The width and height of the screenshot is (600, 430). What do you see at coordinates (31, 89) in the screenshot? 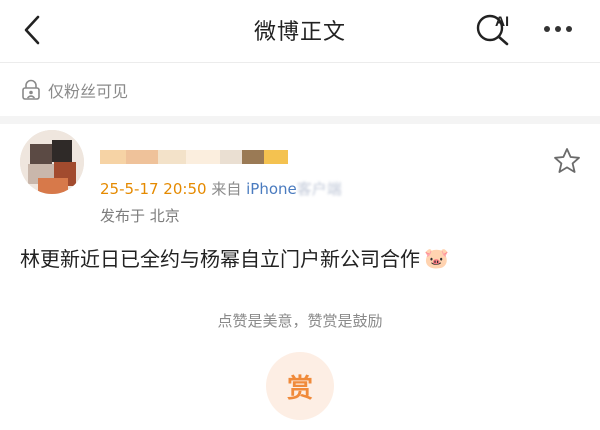
I see `lock-person-icon` at bounding box center [31, 89].